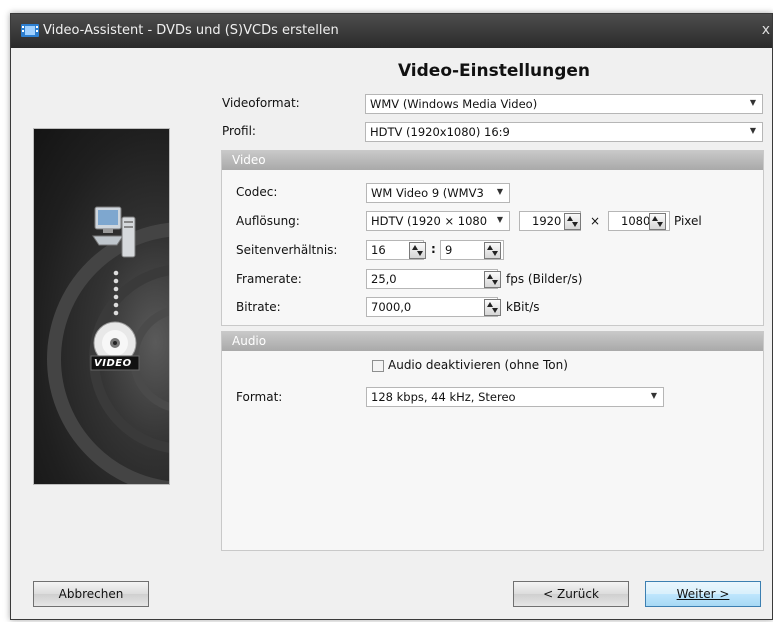 Image resolution: width=773 pixels, height=622 pixels. Describe the element at coordinates (688, 221) in the screenshot. I see `pixel-unit: Pixel` at that location.